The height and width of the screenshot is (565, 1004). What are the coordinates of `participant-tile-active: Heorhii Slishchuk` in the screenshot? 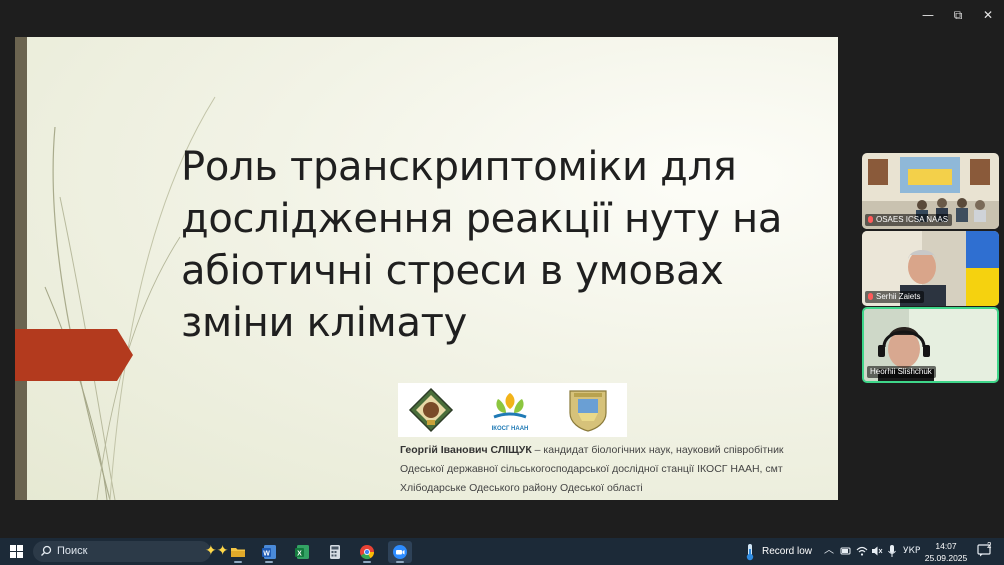 It's located at (930, 345).